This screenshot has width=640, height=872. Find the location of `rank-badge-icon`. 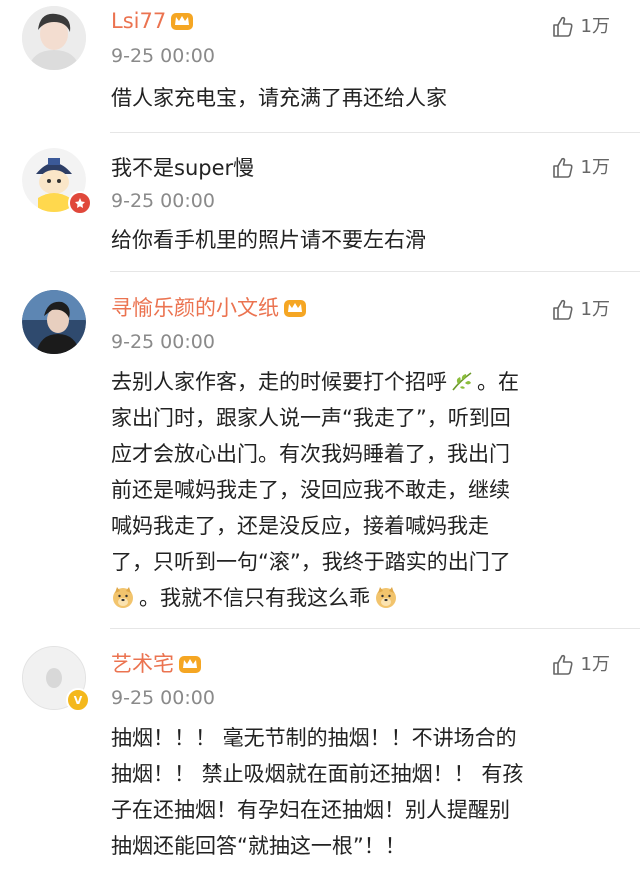

rank-badge-icon is located at coordinates (80, 203).